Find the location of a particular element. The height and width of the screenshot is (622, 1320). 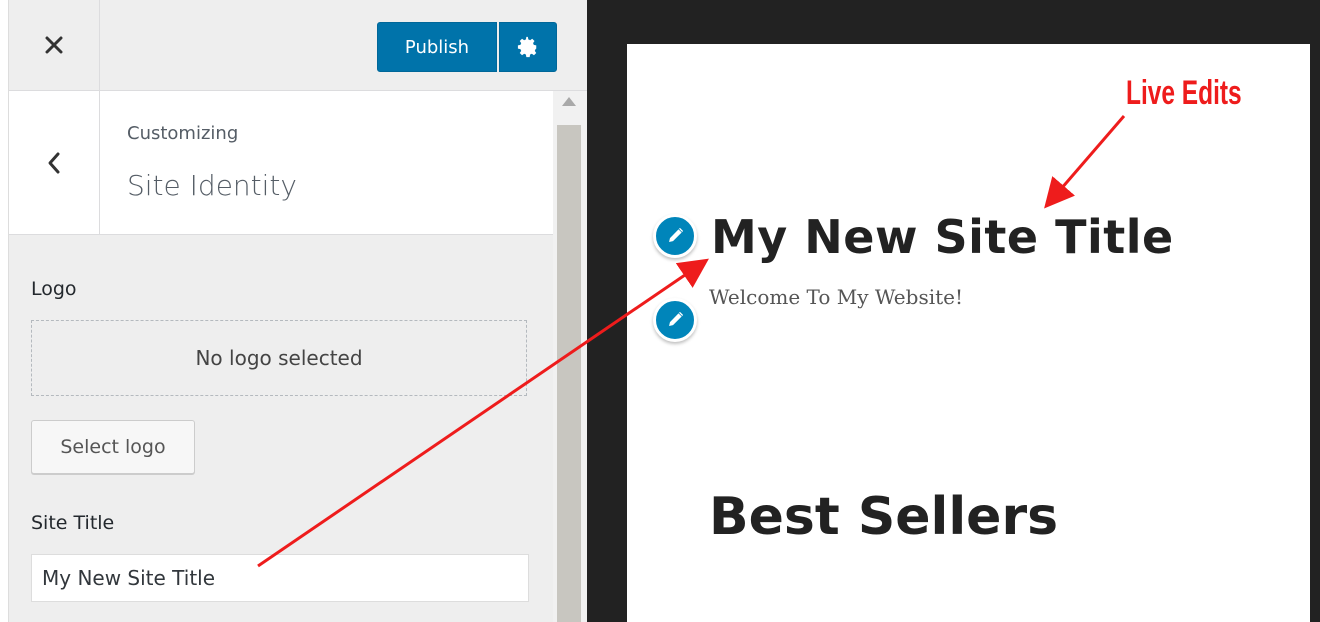

site-title-input: My New Site Title is located at coordinates (280, 578).